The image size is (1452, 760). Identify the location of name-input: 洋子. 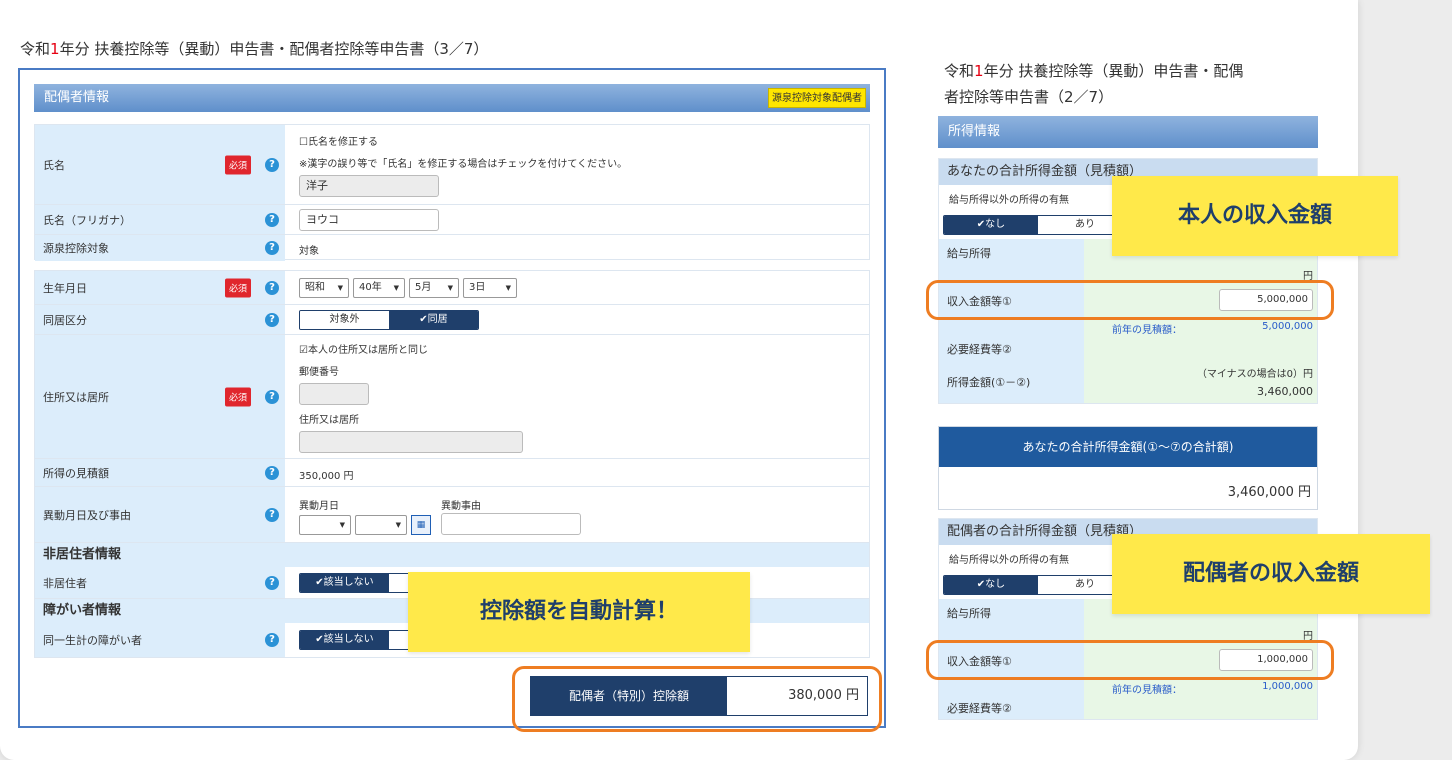
(369, 186).